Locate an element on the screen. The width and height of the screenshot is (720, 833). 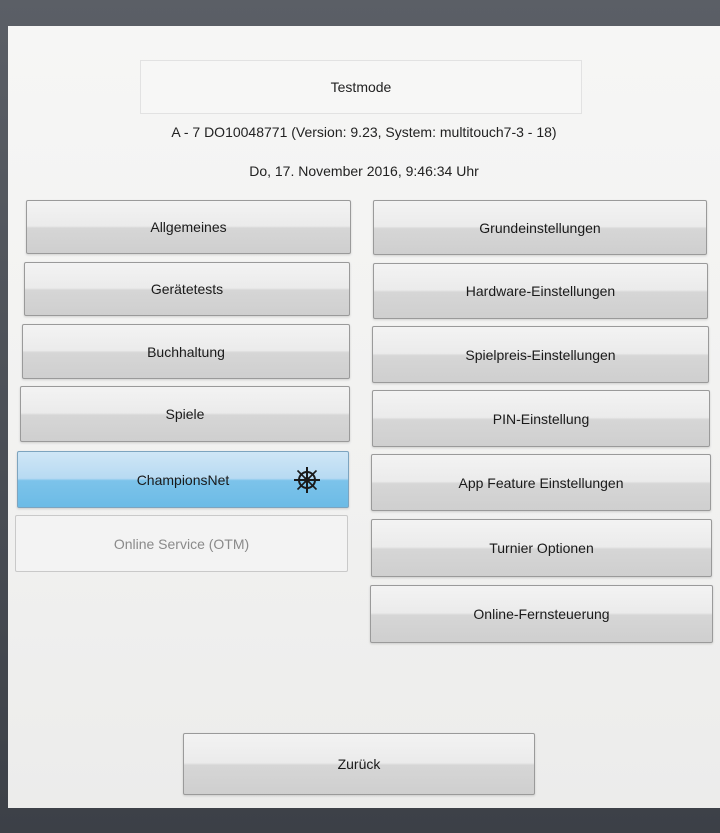
datetime: Do, 17. November 2016, 9:46:34 Uhr is located at coordinates (364, 171).